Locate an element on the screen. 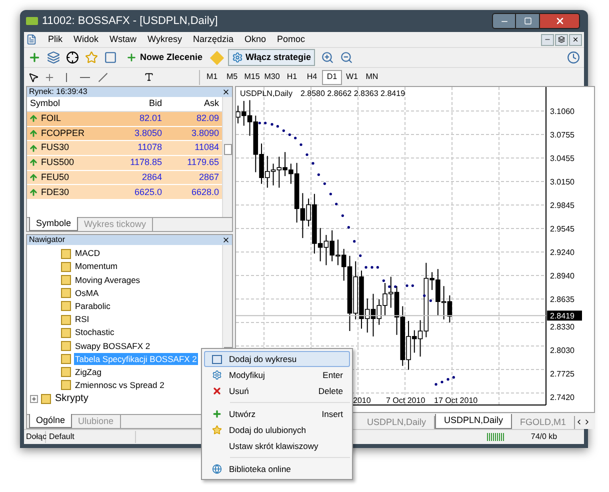 The image size is (609, 492). menu-item: Narzędzia is located at coordinates (213, 39).